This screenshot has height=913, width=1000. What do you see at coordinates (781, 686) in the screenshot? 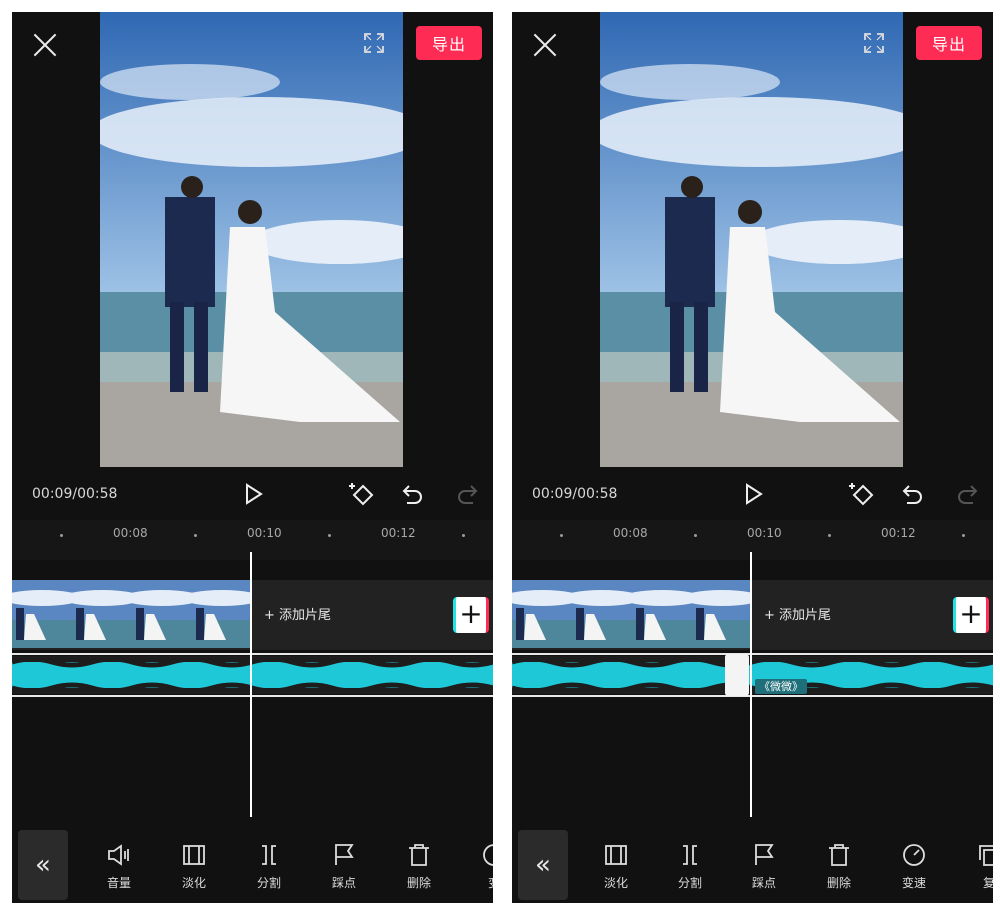
I see `audio-clip-name: 《微微》` at bounding box center [781, 686].